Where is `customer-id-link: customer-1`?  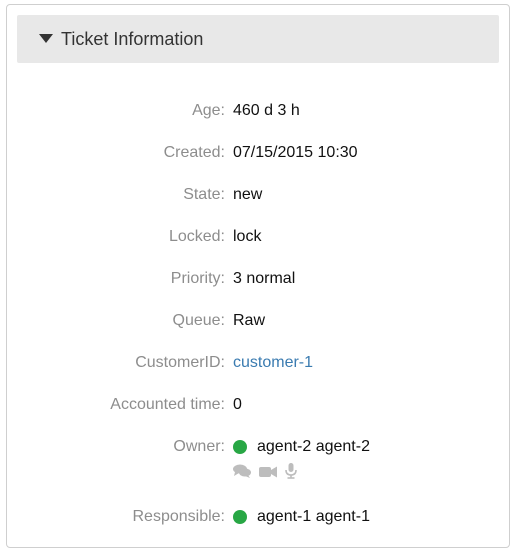
customer-id-link: customer-1 is located at coordinates (273, 363).